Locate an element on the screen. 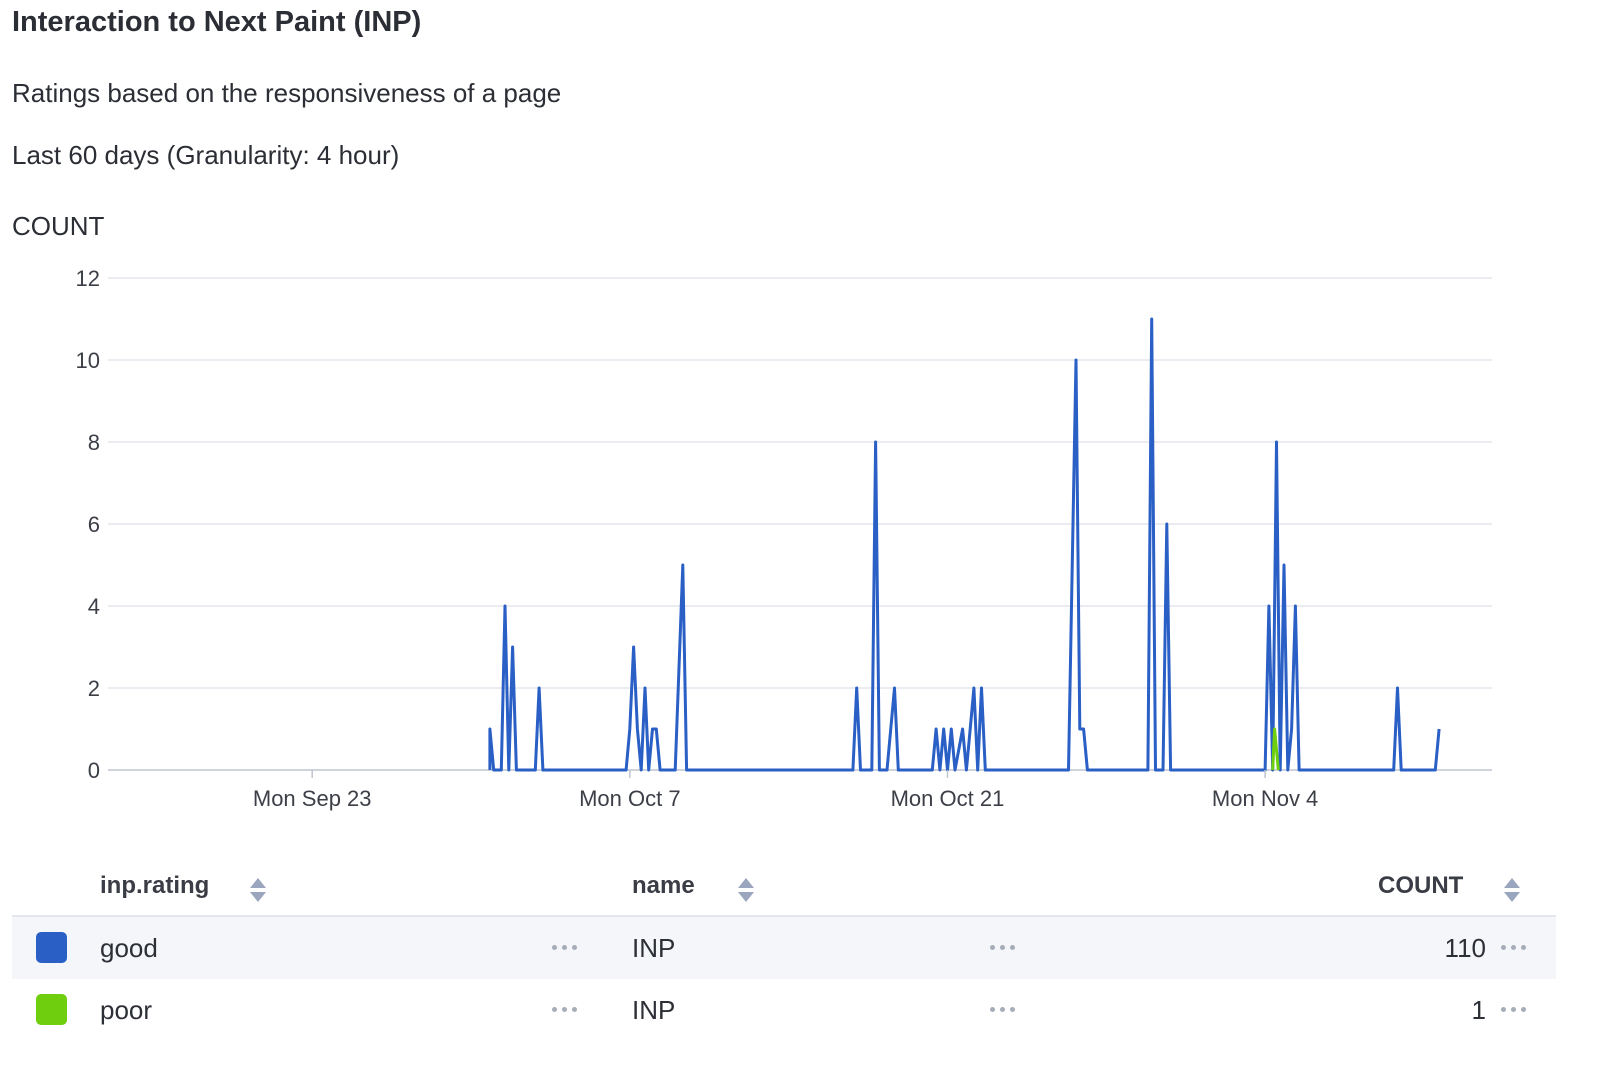  table-row: good INP 110 is located at coordinates (784, 948).